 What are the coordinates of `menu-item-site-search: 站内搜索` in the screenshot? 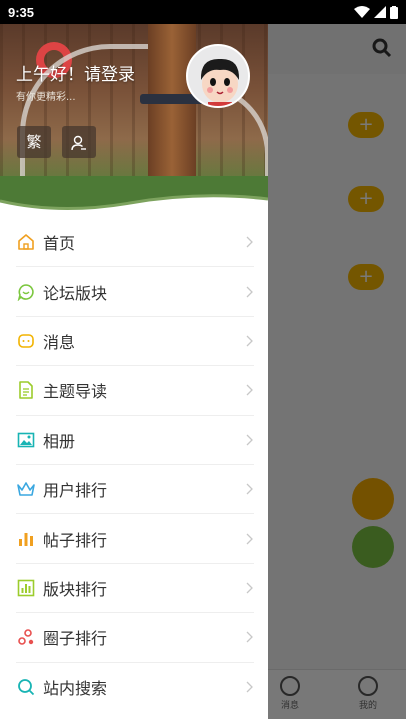 It's located at (135, 687).